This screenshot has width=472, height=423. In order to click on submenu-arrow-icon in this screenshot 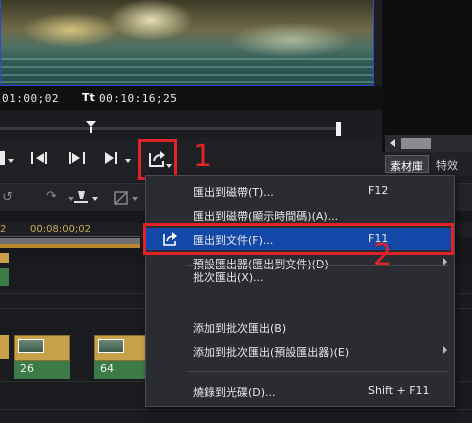, I will do `click(445, 350)`.